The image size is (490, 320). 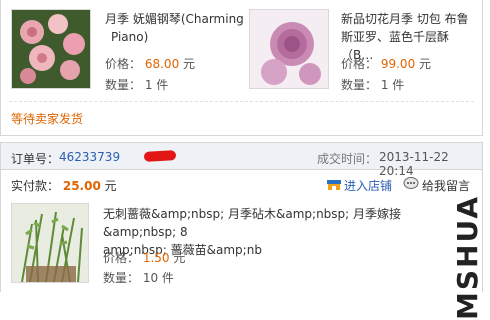 I want to click on redaction-mark, so click(x=160, y=156).